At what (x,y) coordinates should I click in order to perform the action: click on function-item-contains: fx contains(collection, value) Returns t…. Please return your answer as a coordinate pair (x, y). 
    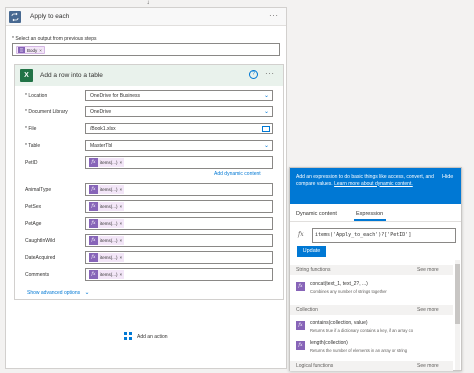
    Looking at the image, I should click on (373, 328).